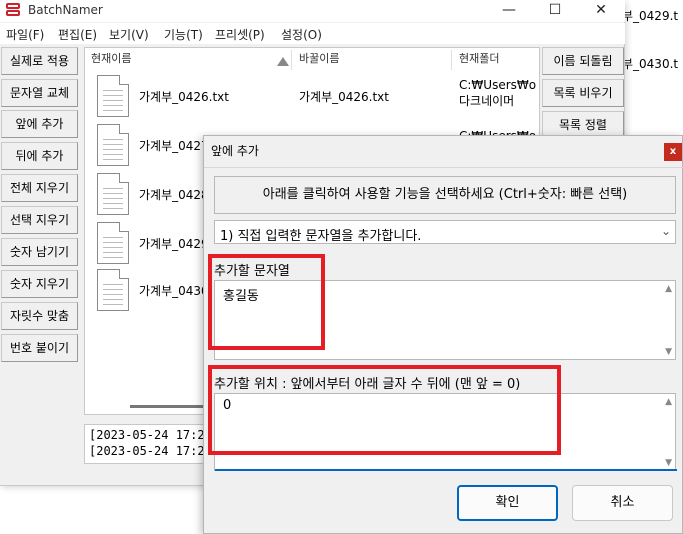 The width and height of the screenshot is (683, 534). What do you see at coordinates (151, 435) in the screenshot?
I see `log-line: [2023-05-24 17:28:1` at bounding box center [151, 435].